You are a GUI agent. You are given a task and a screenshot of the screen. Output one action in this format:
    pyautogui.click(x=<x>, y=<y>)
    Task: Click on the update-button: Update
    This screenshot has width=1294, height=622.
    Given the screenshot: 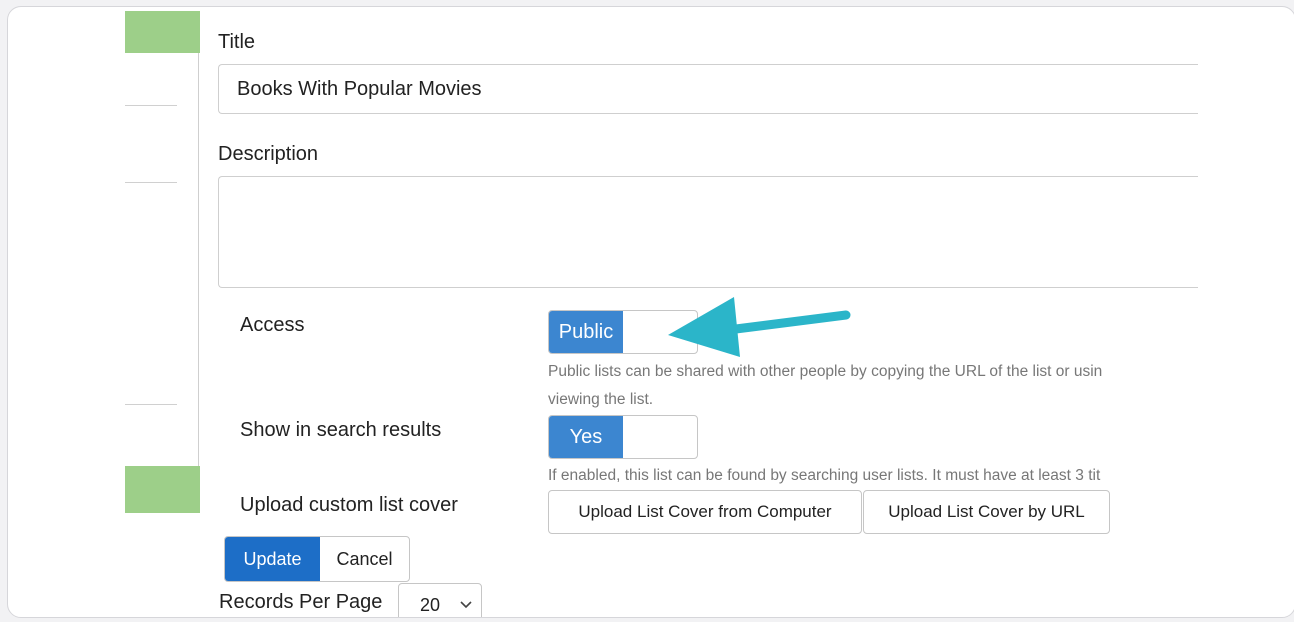 What is the action you would take?
    pyautogui.click(x=272, y=559)
    